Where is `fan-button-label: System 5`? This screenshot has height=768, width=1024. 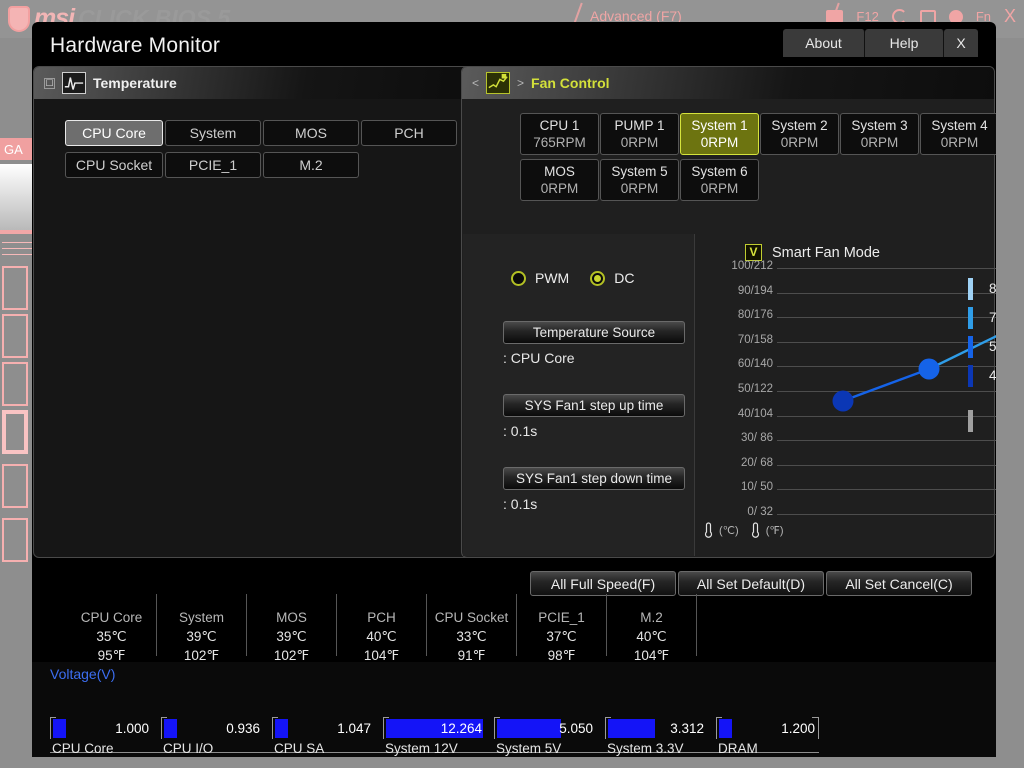 fan-button-label: System 5 is located at coordinates (639, 171).